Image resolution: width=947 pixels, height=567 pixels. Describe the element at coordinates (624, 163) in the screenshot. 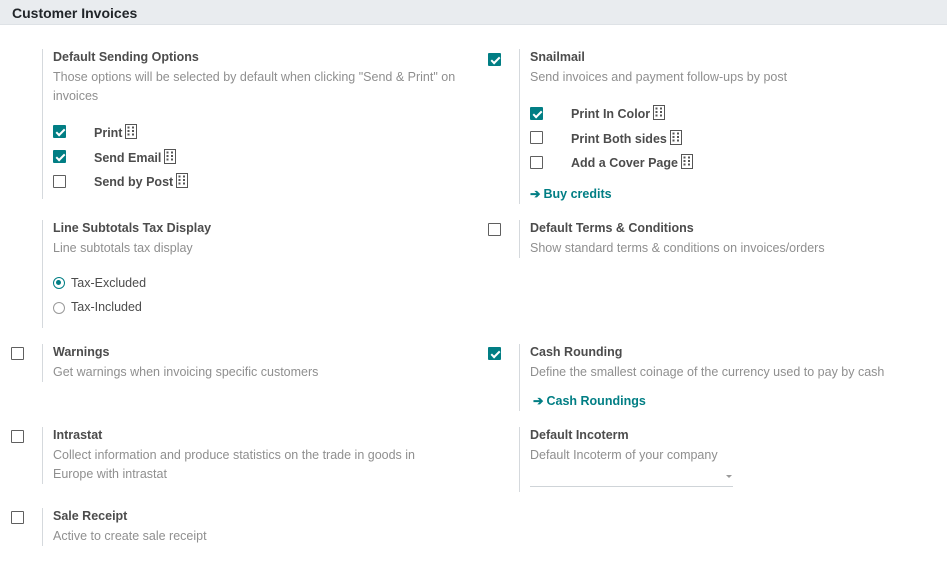

I see `option-label: Add a Cover Page` at that location.